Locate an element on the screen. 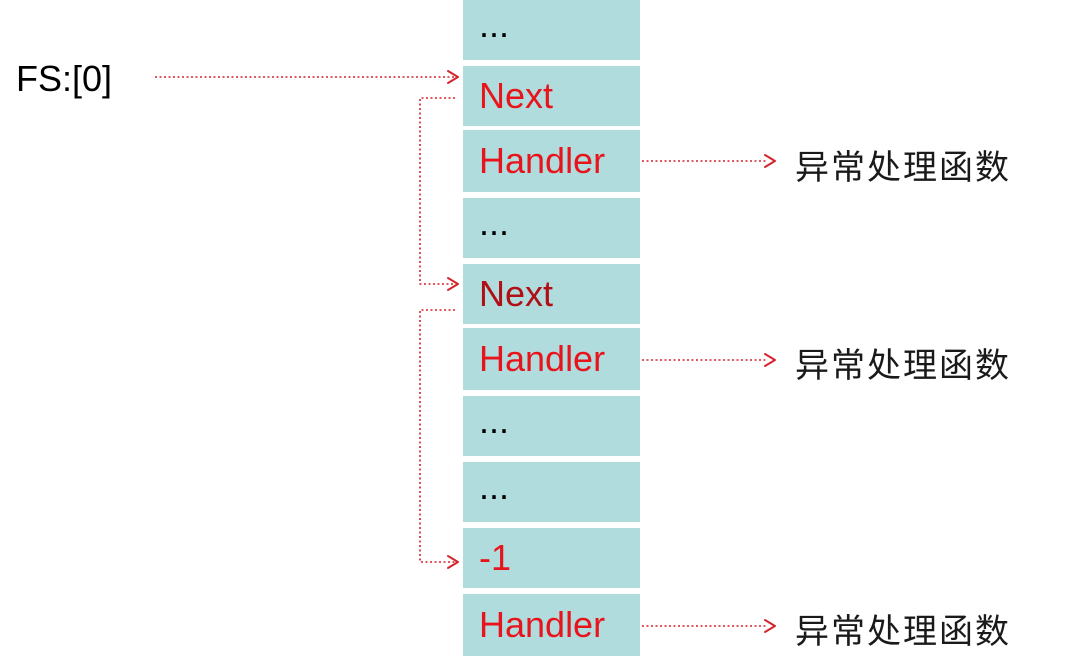  handler-pointer-3-arrowhead-icon is located at coordinates (770, 626).